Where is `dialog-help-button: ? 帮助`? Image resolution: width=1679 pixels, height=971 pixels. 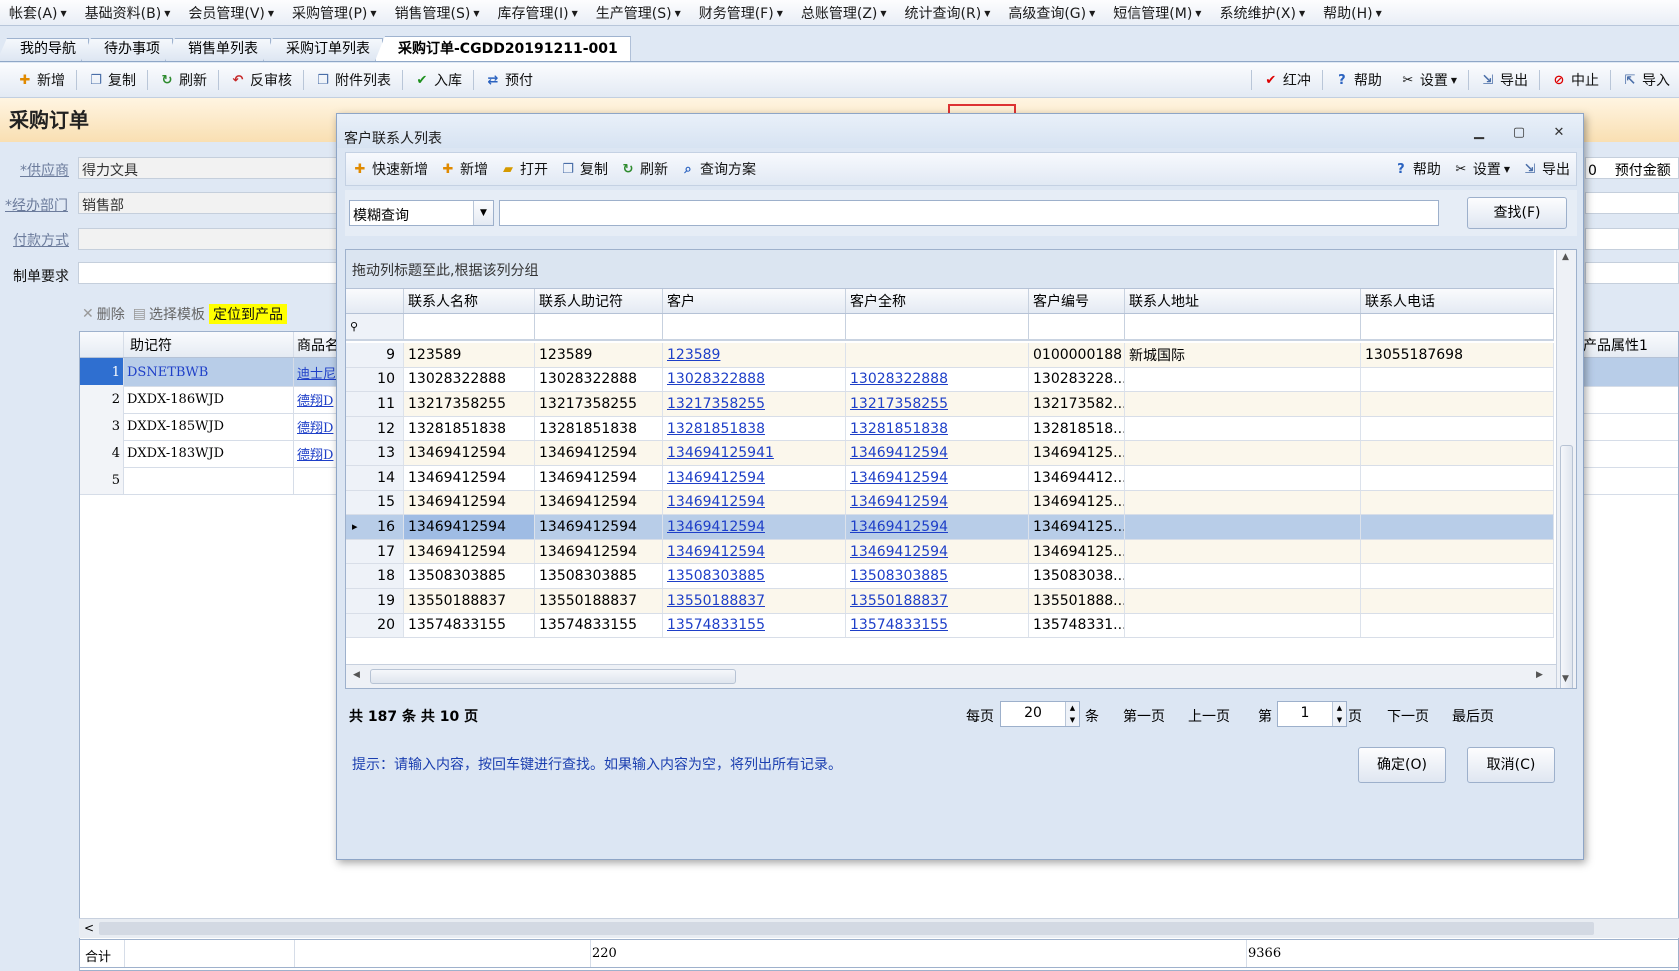 dialog-help-button: ? 帮助 is located at coordinates (1417, 169).